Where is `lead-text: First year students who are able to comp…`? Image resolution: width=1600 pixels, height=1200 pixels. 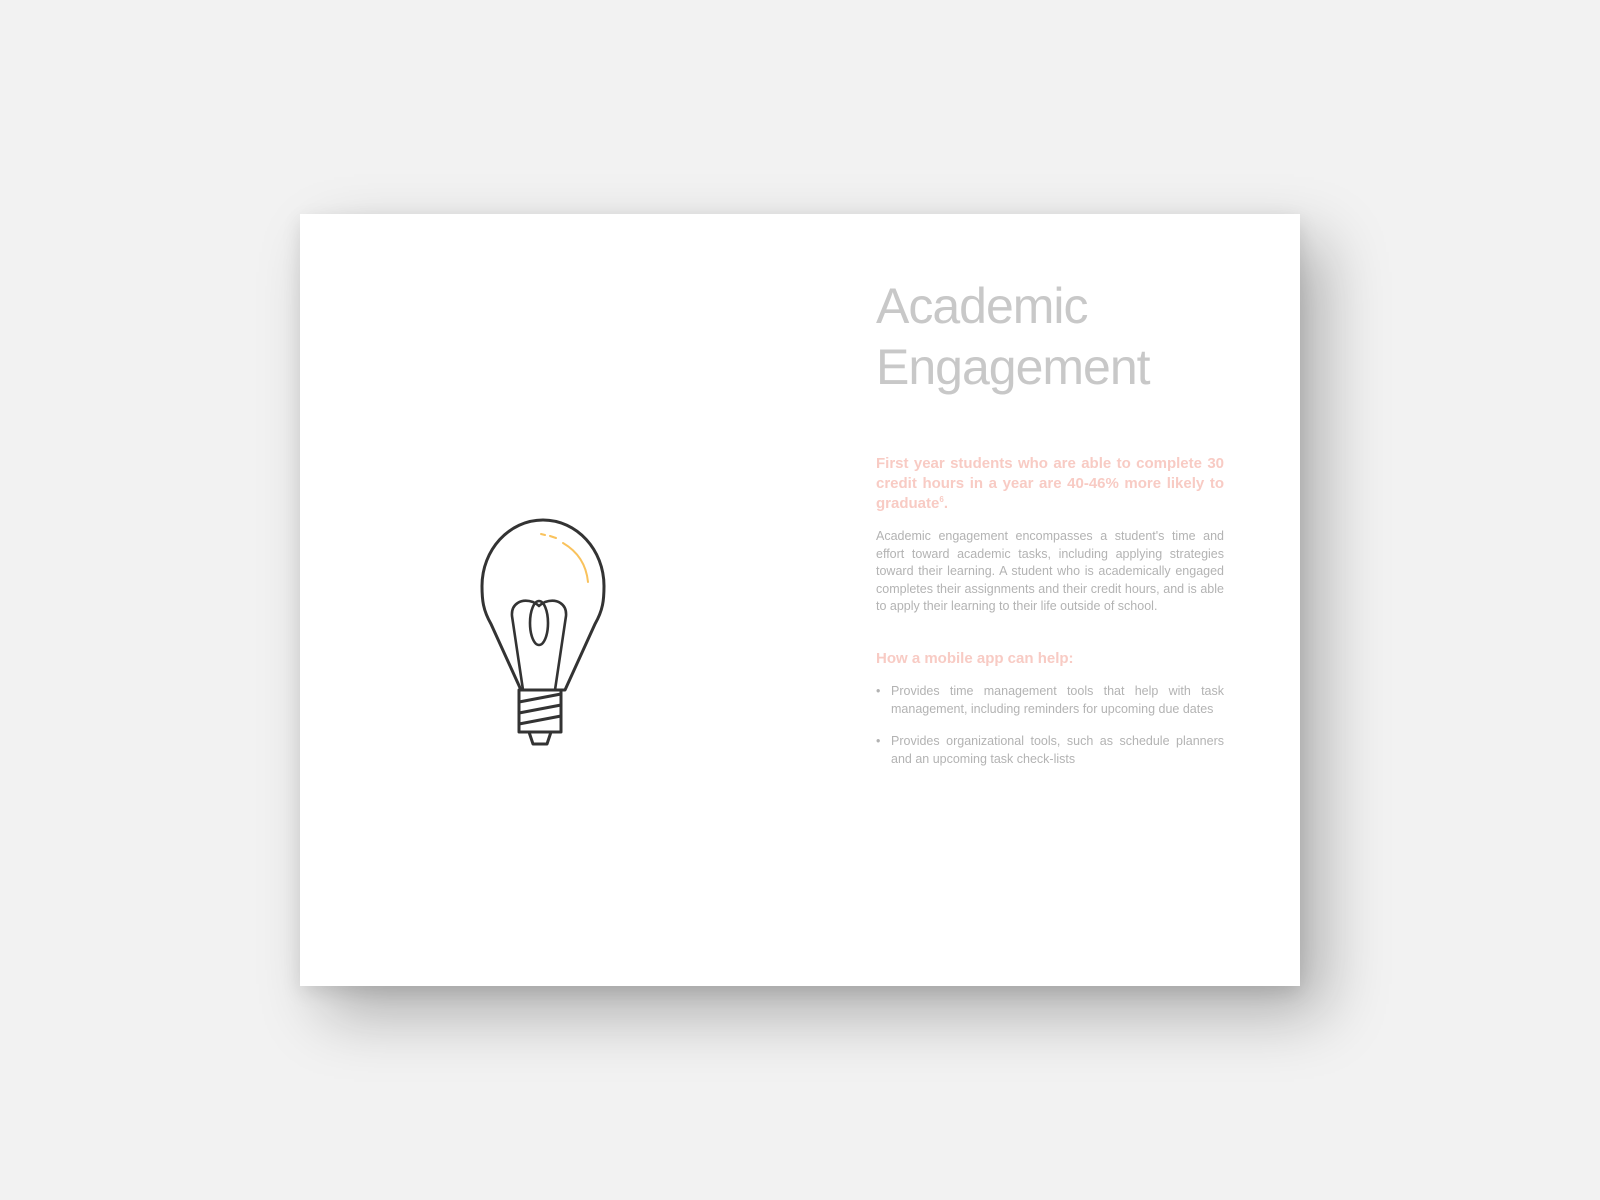
lead-text: First year students who are able to comp… is located at coordinates (1050, 483).